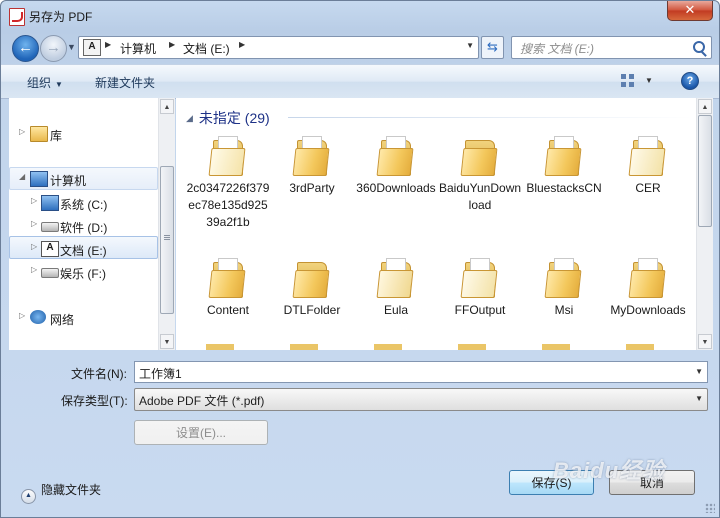 This screenshot has width=720, height=518. Describe the element at coordinates (690, 11) in the screenshot. I see `close-button: ✕` at that location.